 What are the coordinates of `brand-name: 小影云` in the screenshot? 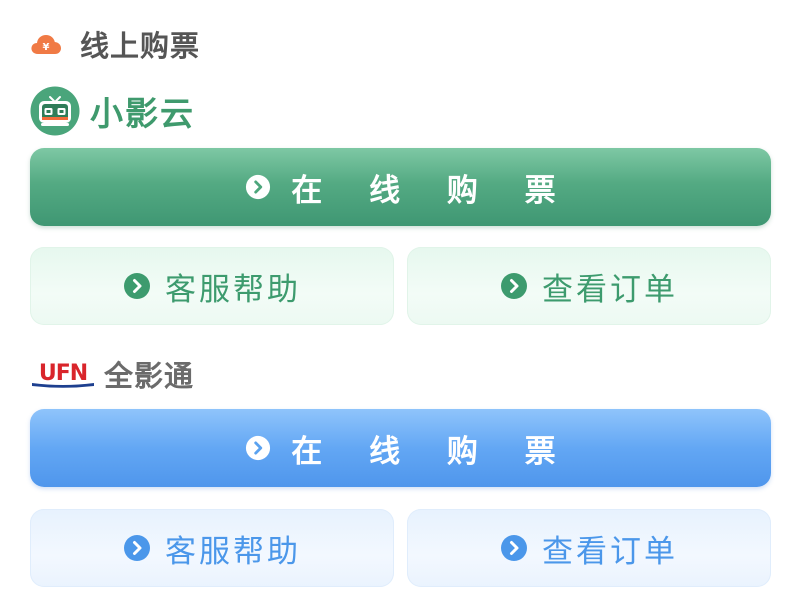 It's located at (142, 113).